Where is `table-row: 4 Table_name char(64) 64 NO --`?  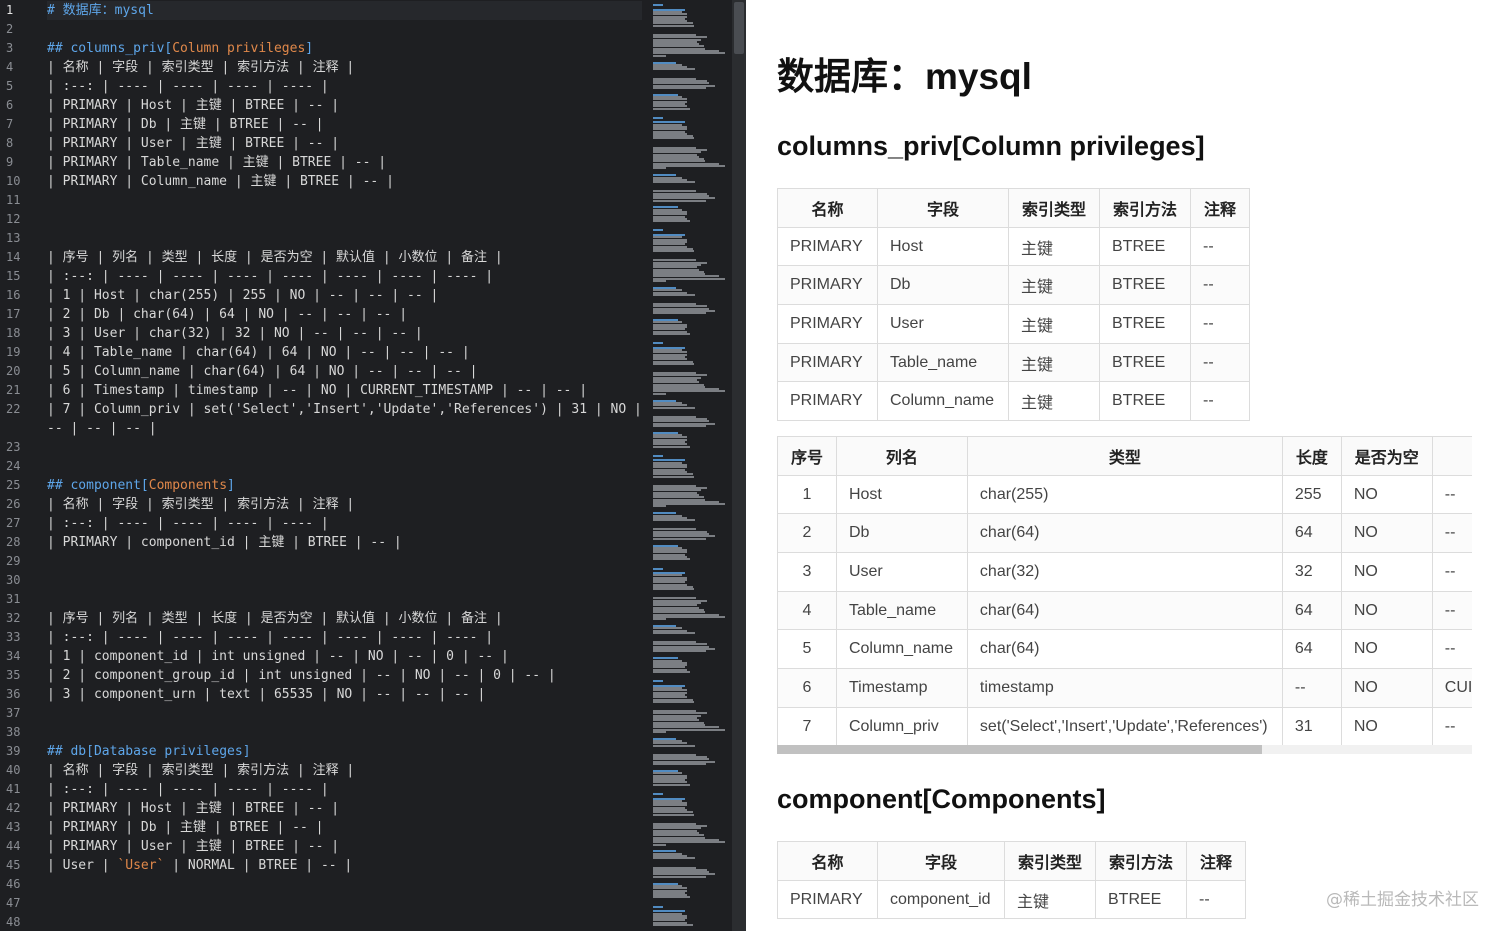
table-row: 4 Table_name char(64) 64 NO -- is located at coordinates (1124, 610).